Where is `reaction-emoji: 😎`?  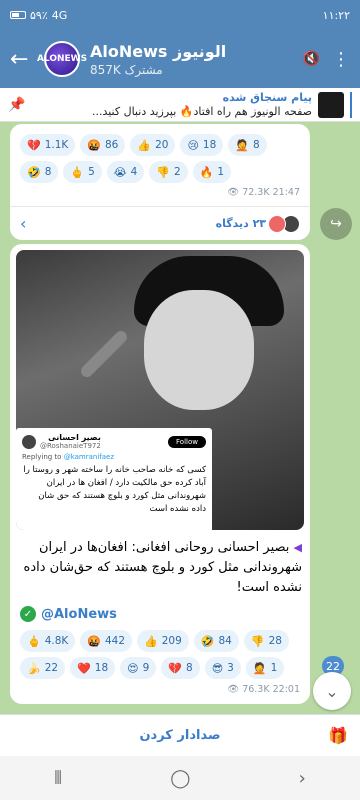 reaction-emoji: 😎 is located at coordinates (217, 668).